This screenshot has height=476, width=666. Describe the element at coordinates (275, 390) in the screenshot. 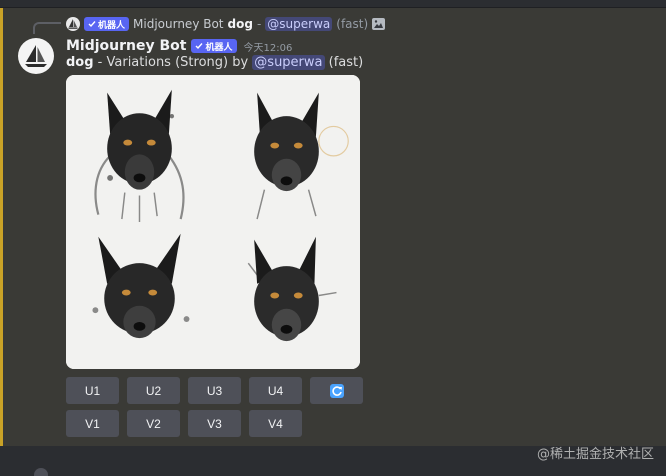

I see `upscale-4-button: U4` at that location.